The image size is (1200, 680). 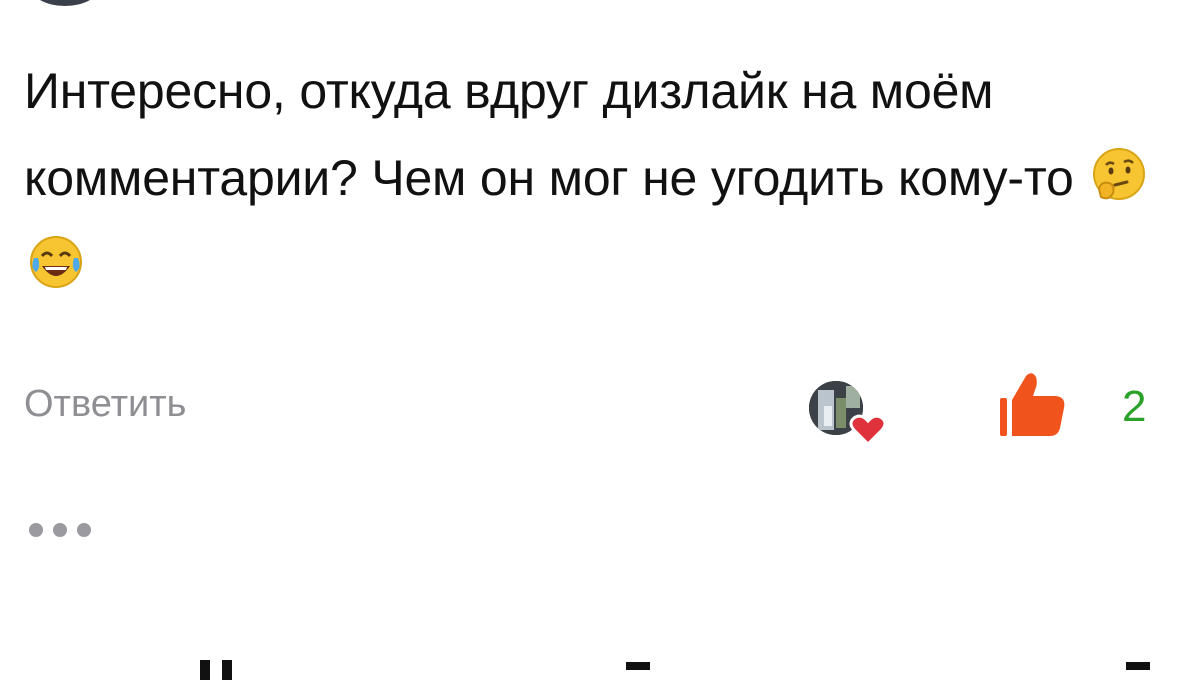 What do you see at coordinates (675, 670) in the screenshot?
I see `next-comment-heading-cropped` at bounding box center [675, 670].